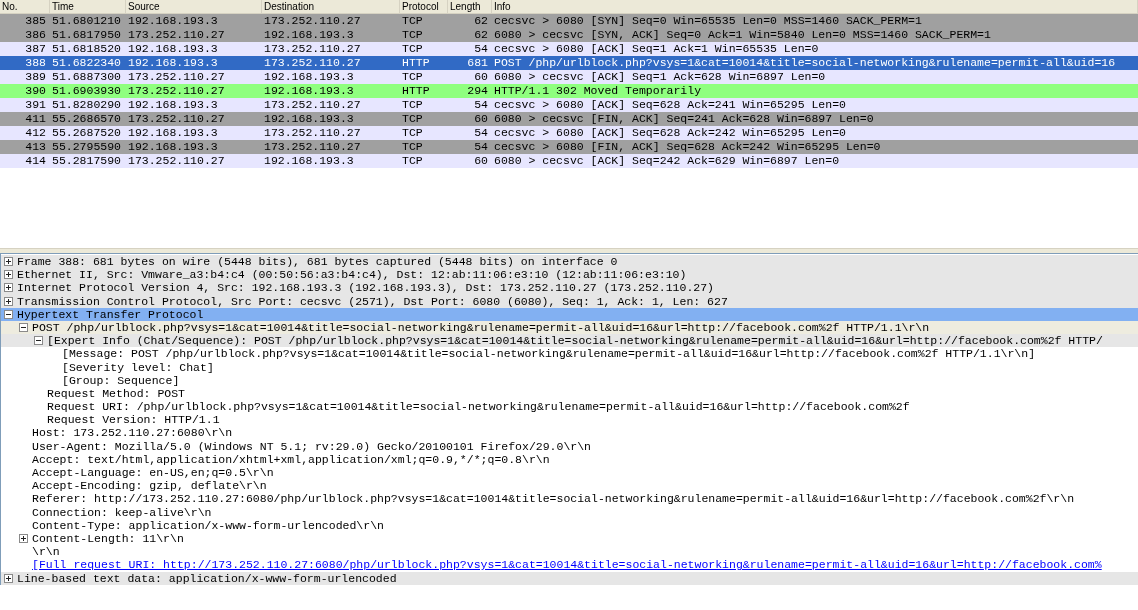 The image size is (1138, 610). I want to click on column-header: No., so click(25, 6).